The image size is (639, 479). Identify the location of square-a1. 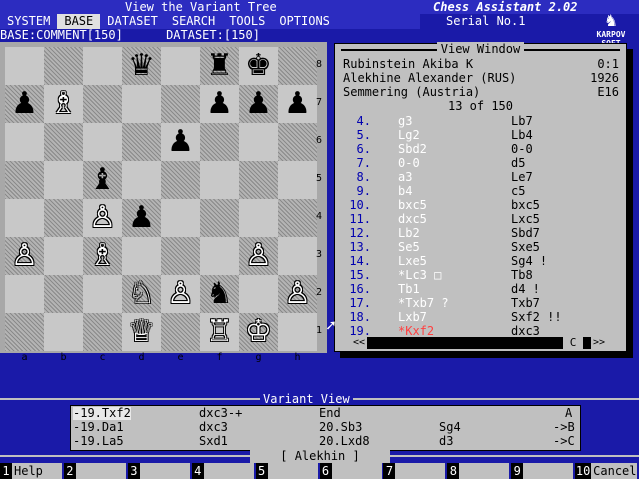
(24, 332).